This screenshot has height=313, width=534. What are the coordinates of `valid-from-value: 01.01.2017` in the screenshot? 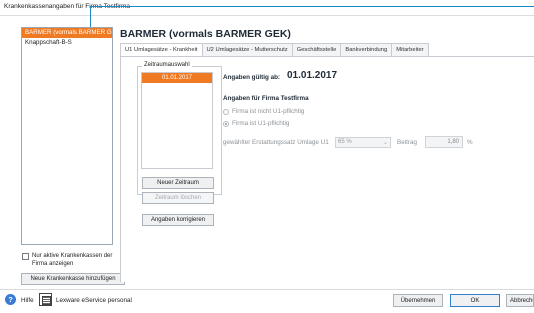 It's located at (312, 75).